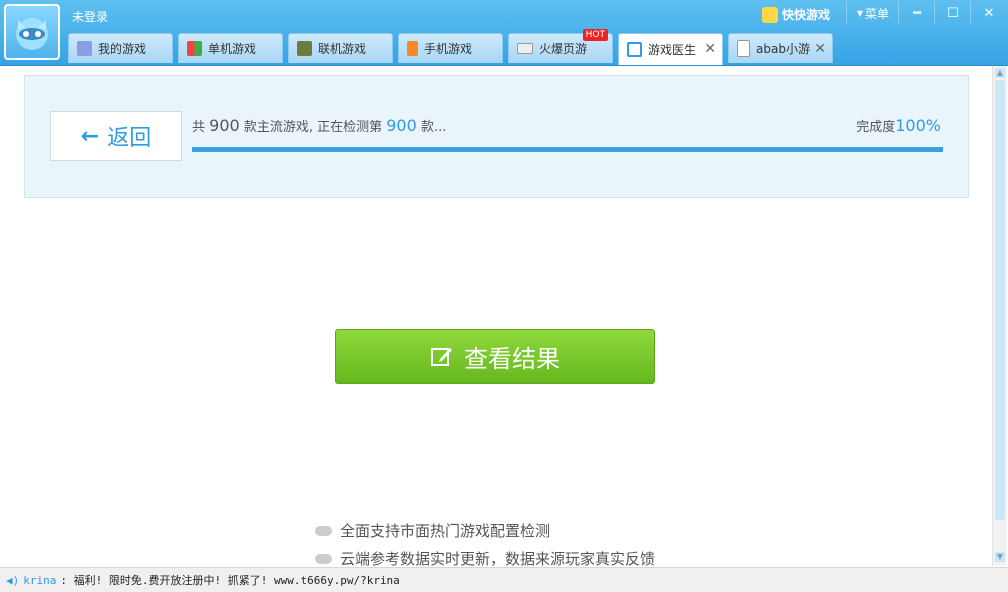  Describe the element at coordinates (498, 559) in the screenshot. I see `feature-text: 云端参考数据实时更新，数据来源玩家真实反馈` at that location.